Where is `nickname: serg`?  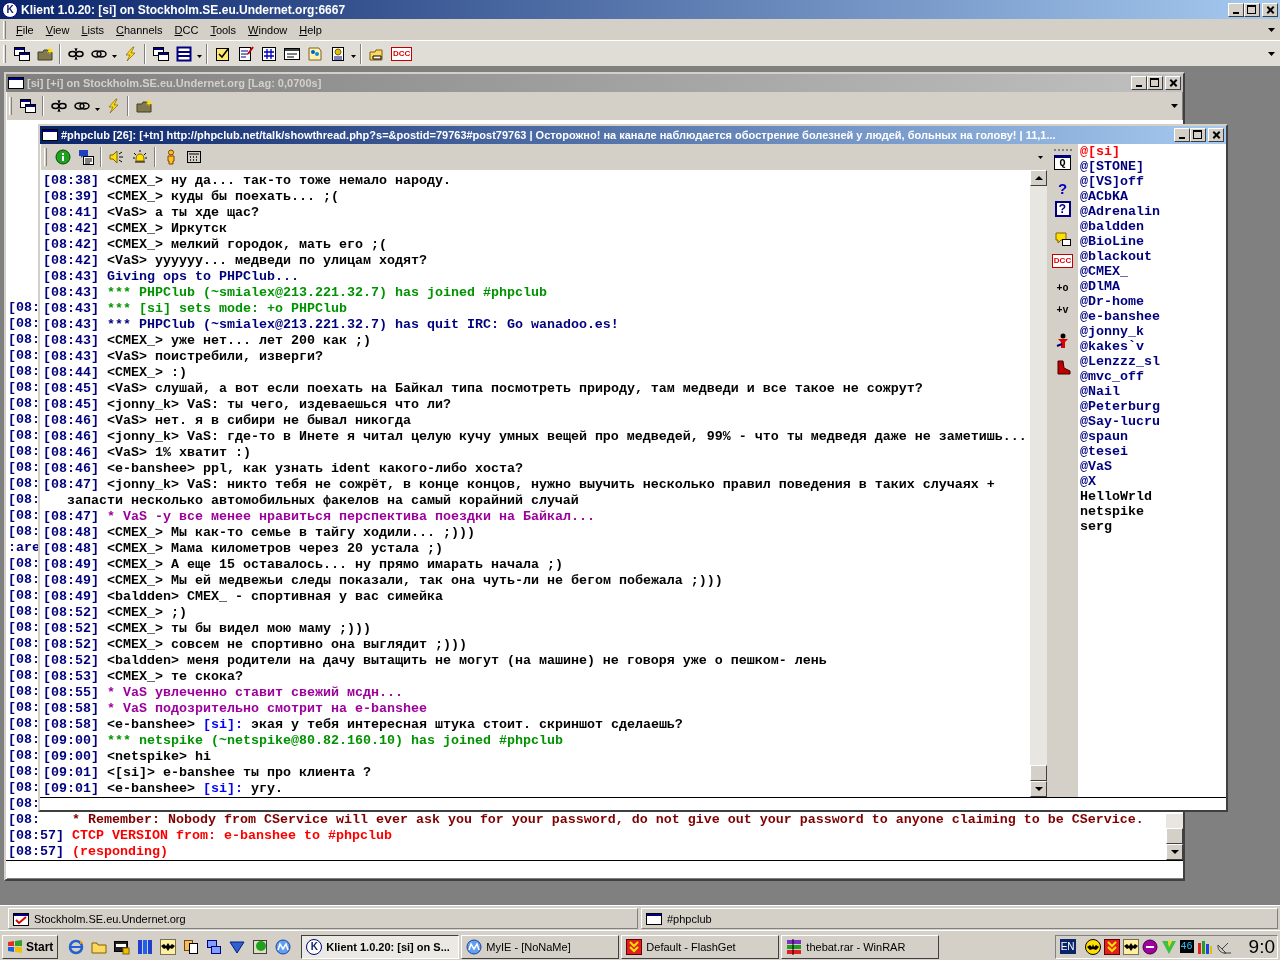
nickname: serg is located at coordinates (1153, 526).